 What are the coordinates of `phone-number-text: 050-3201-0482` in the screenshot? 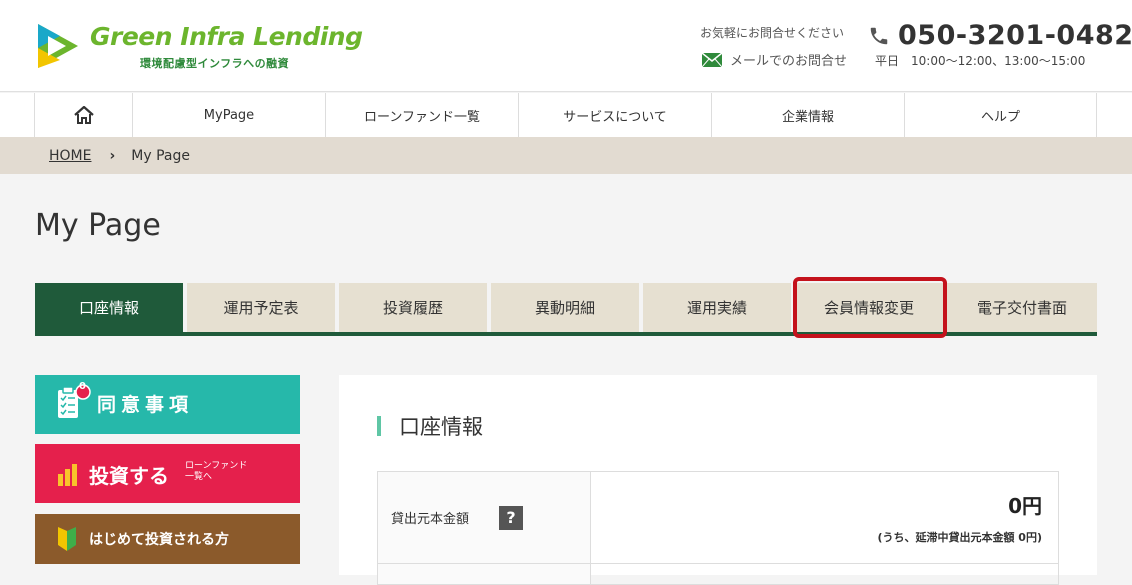 It's located at (1015, 35).